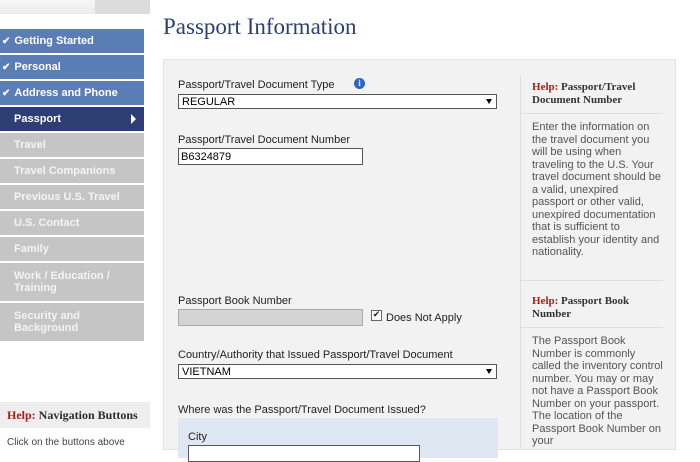  I want to click on arrow-right-icon, so click(133, 119).